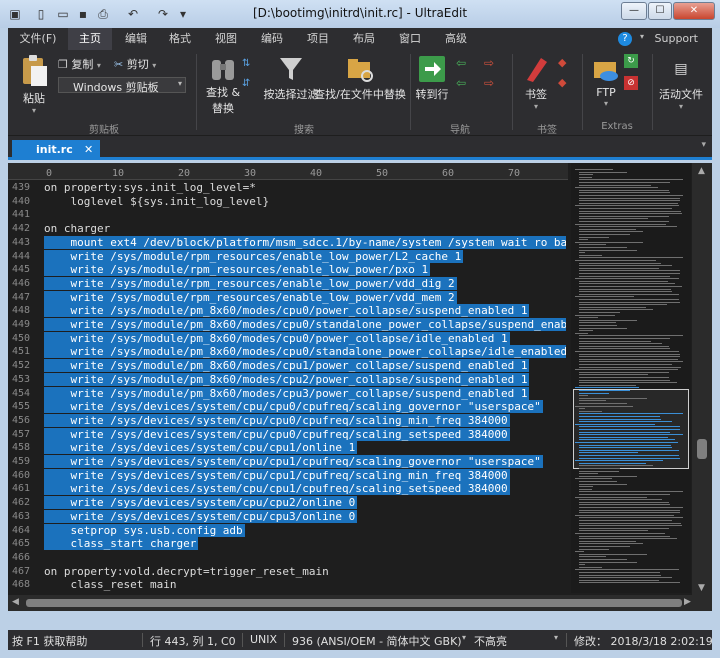 Image resolution: width=720 pixels, height=658 pixels. I want to click on horizontal-scrollbar: ◀ ▶, so click(360, 603).